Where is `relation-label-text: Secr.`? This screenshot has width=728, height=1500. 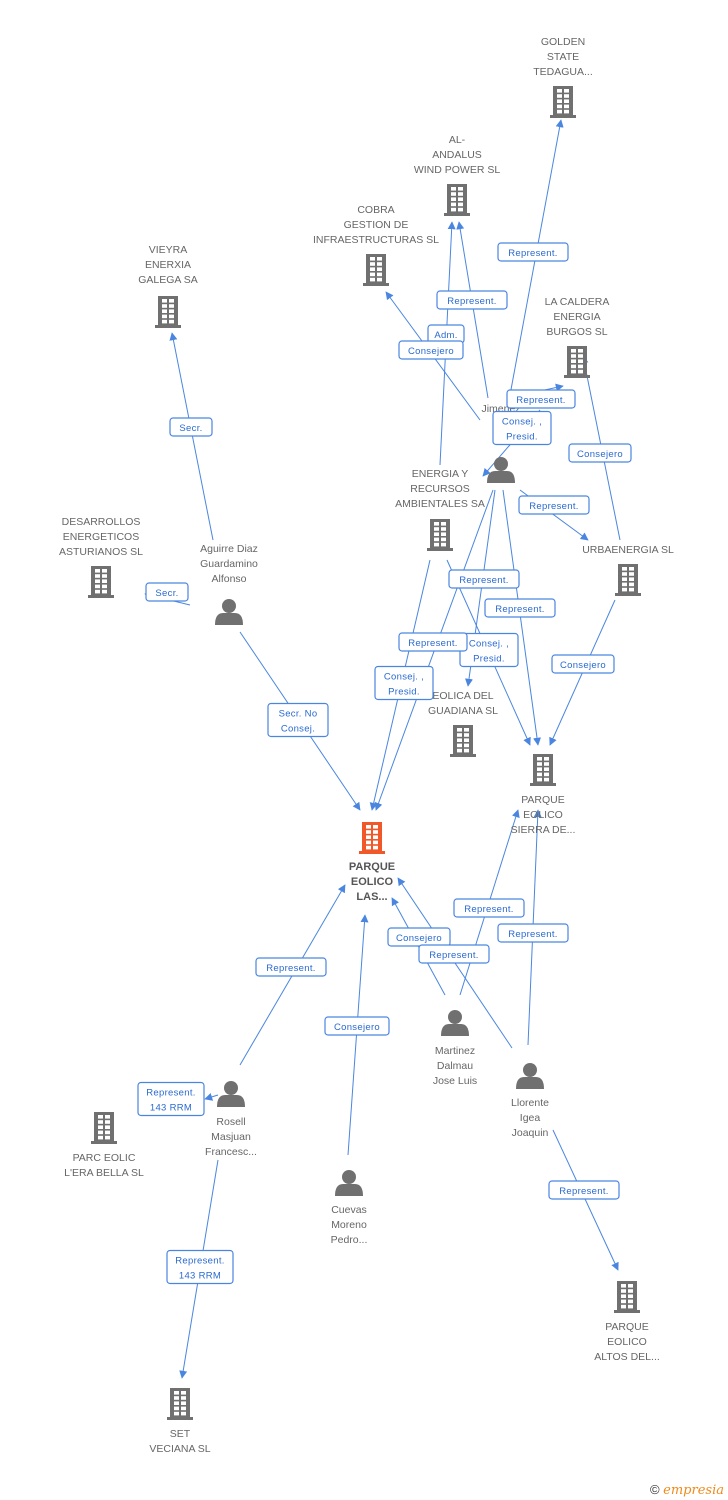 relation-label-text: Secr. is located at coordinates (166, 593).